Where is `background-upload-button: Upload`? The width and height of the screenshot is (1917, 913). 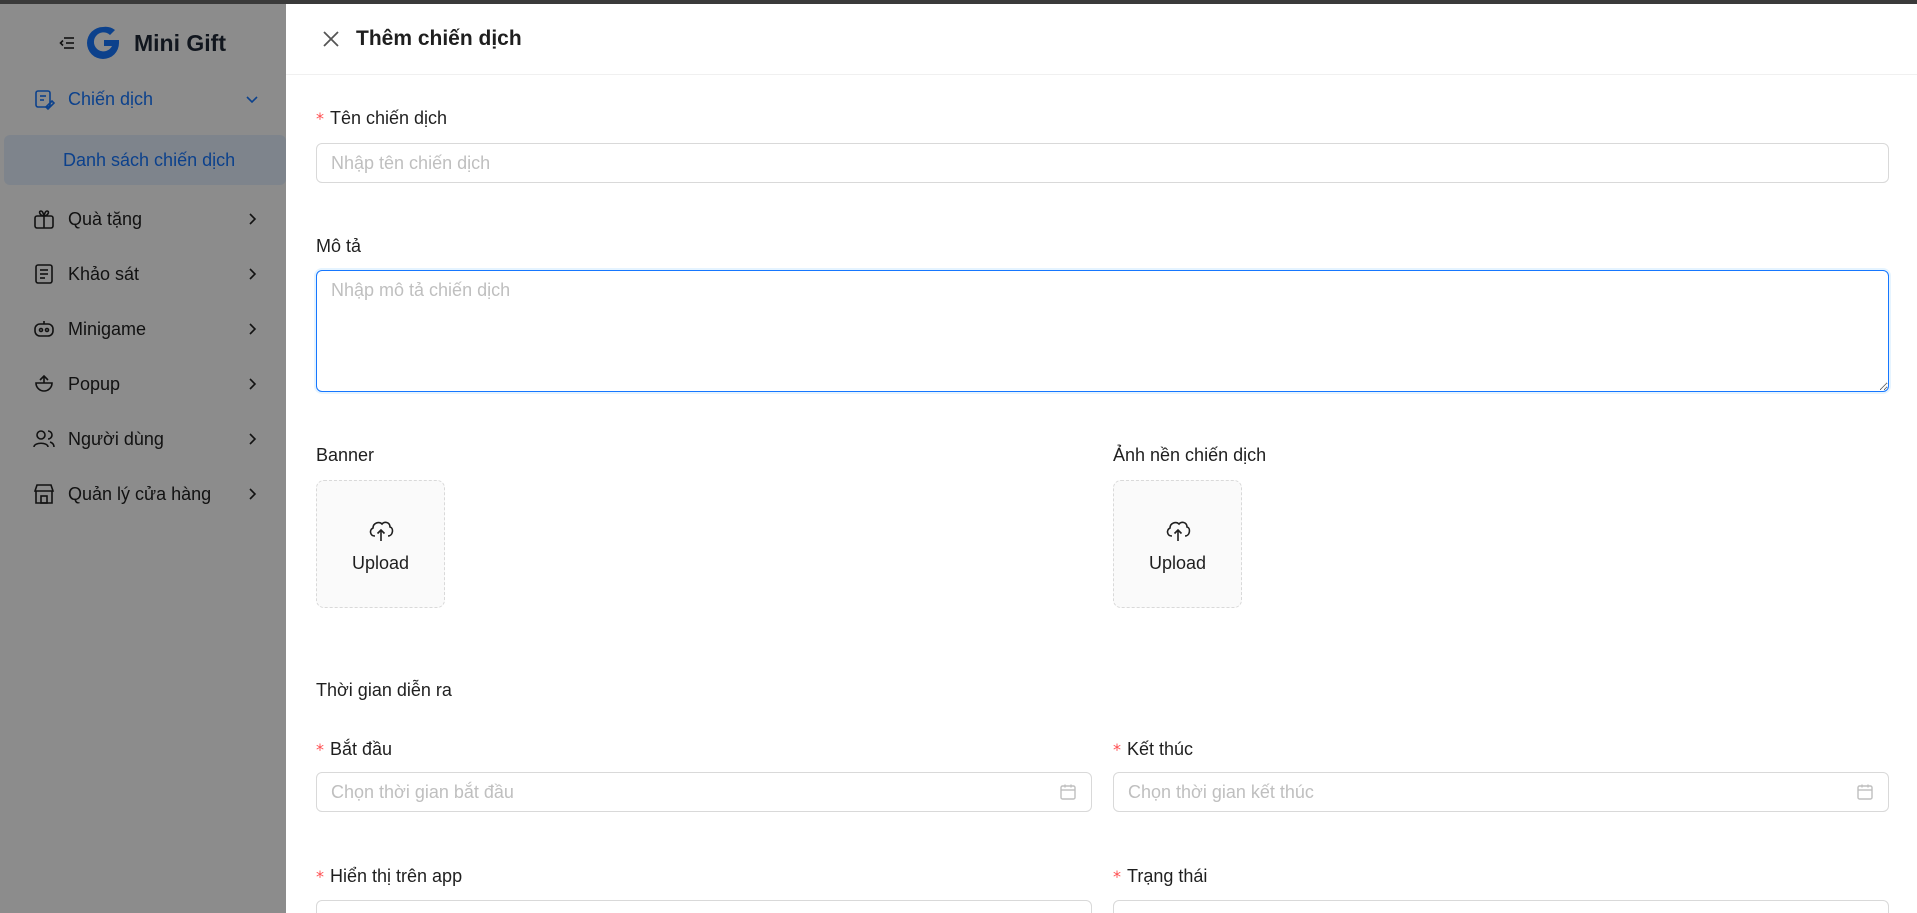 background-upload-button: Upload is located at coordinates (1177, 544).